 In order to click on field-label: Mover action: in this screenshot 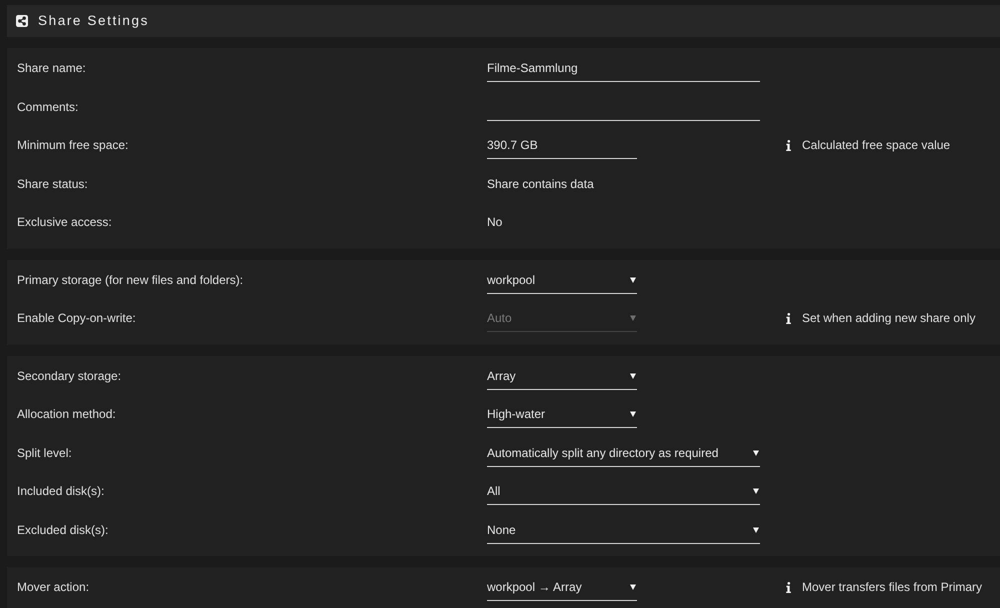, I will do `click(53, 587)`.